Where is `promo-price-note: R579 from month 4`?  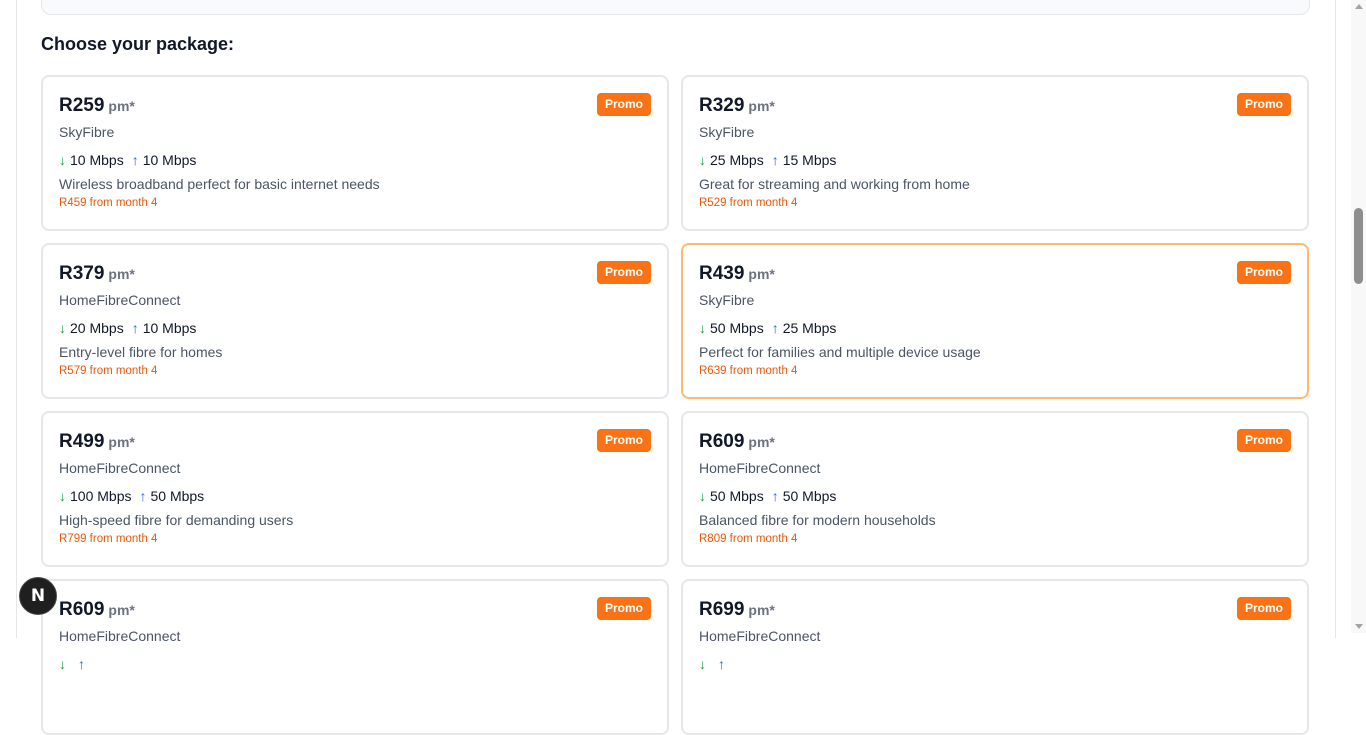
promo-price-note: R579 from month 4 is located at coordinates (108, 371).